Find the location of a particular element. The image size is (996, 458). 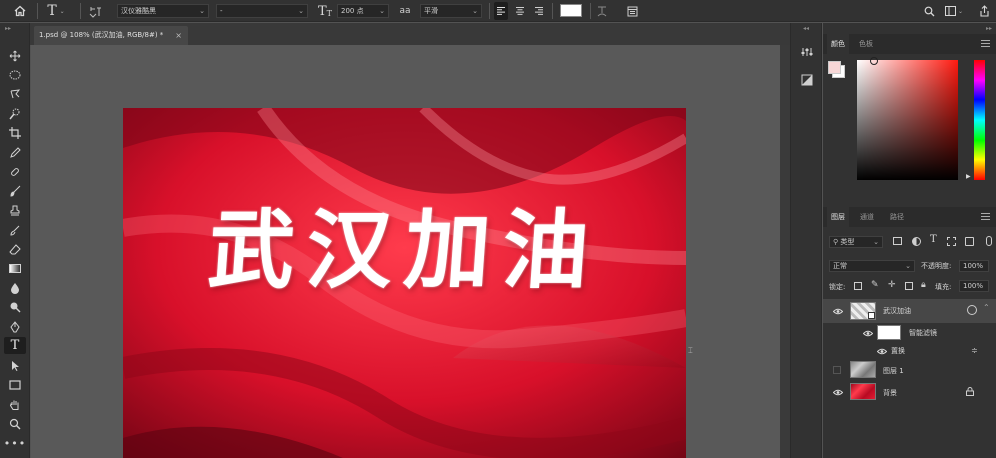

layer-row-displace-filter: 置换 ≑ is located at coordinates (909, 351).